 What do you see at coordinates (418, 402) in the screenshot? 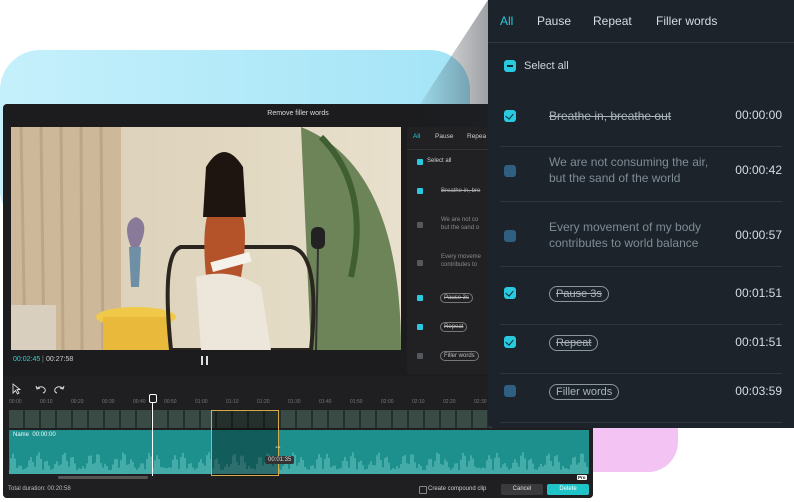
I see `ruler-tick: 02:10` at bounding box center [418, 402].